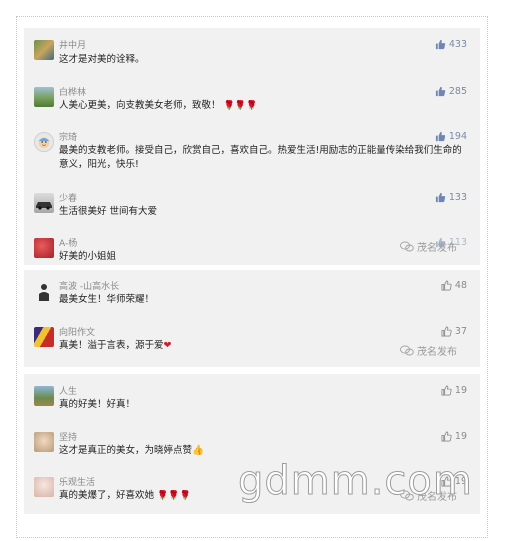 The height and width of the screenshot is (541, 506). I want to click on comment-author: 宗琦, so click(68, 136).